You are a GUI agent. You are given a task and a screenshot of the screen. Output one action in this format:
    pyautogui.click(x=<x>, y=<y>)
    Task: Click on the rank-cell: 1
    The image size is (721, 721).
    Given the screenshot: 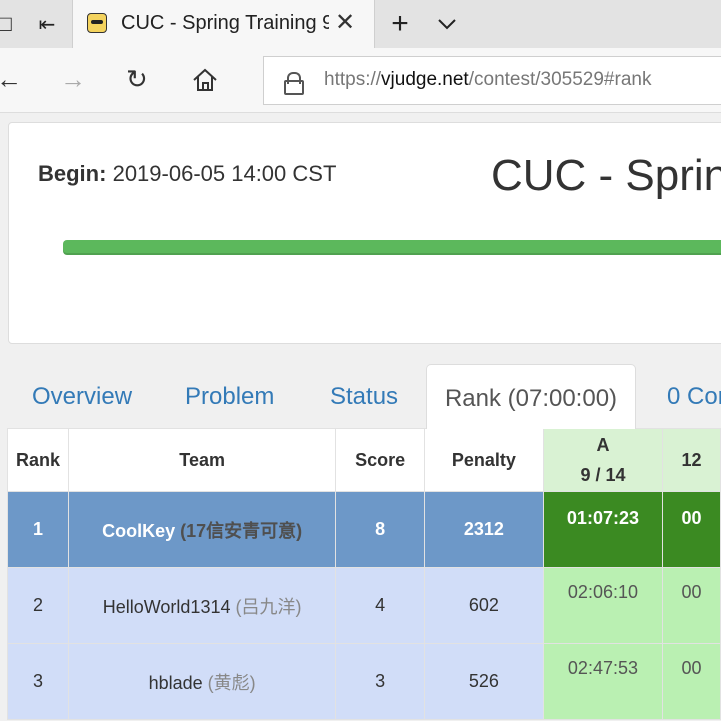 What is the action you would take?
    pyautogui.click(x=38, y=529)
    